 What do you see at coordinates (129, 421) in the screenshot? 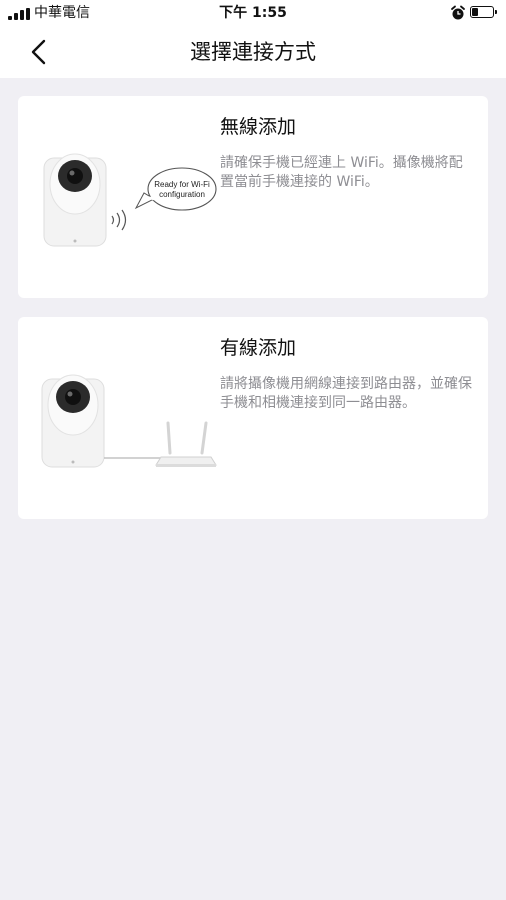
I see `wired-camera-illustration` at bounding box center [129, 421].